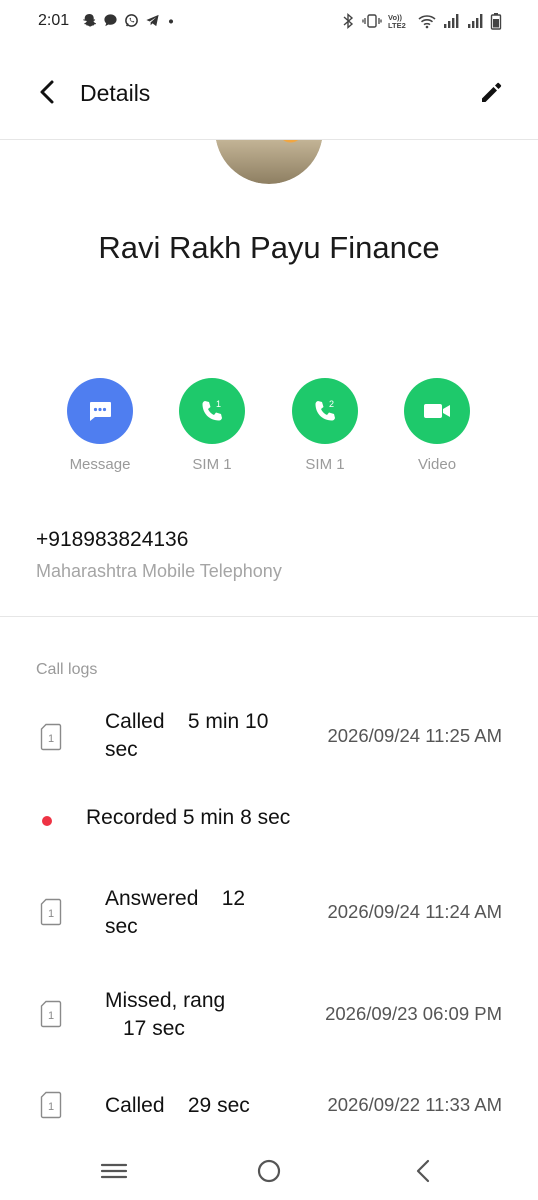  Describe the element at coordinates (331, 404) in the screenshot. I see `sim-badge: 2` at that location.